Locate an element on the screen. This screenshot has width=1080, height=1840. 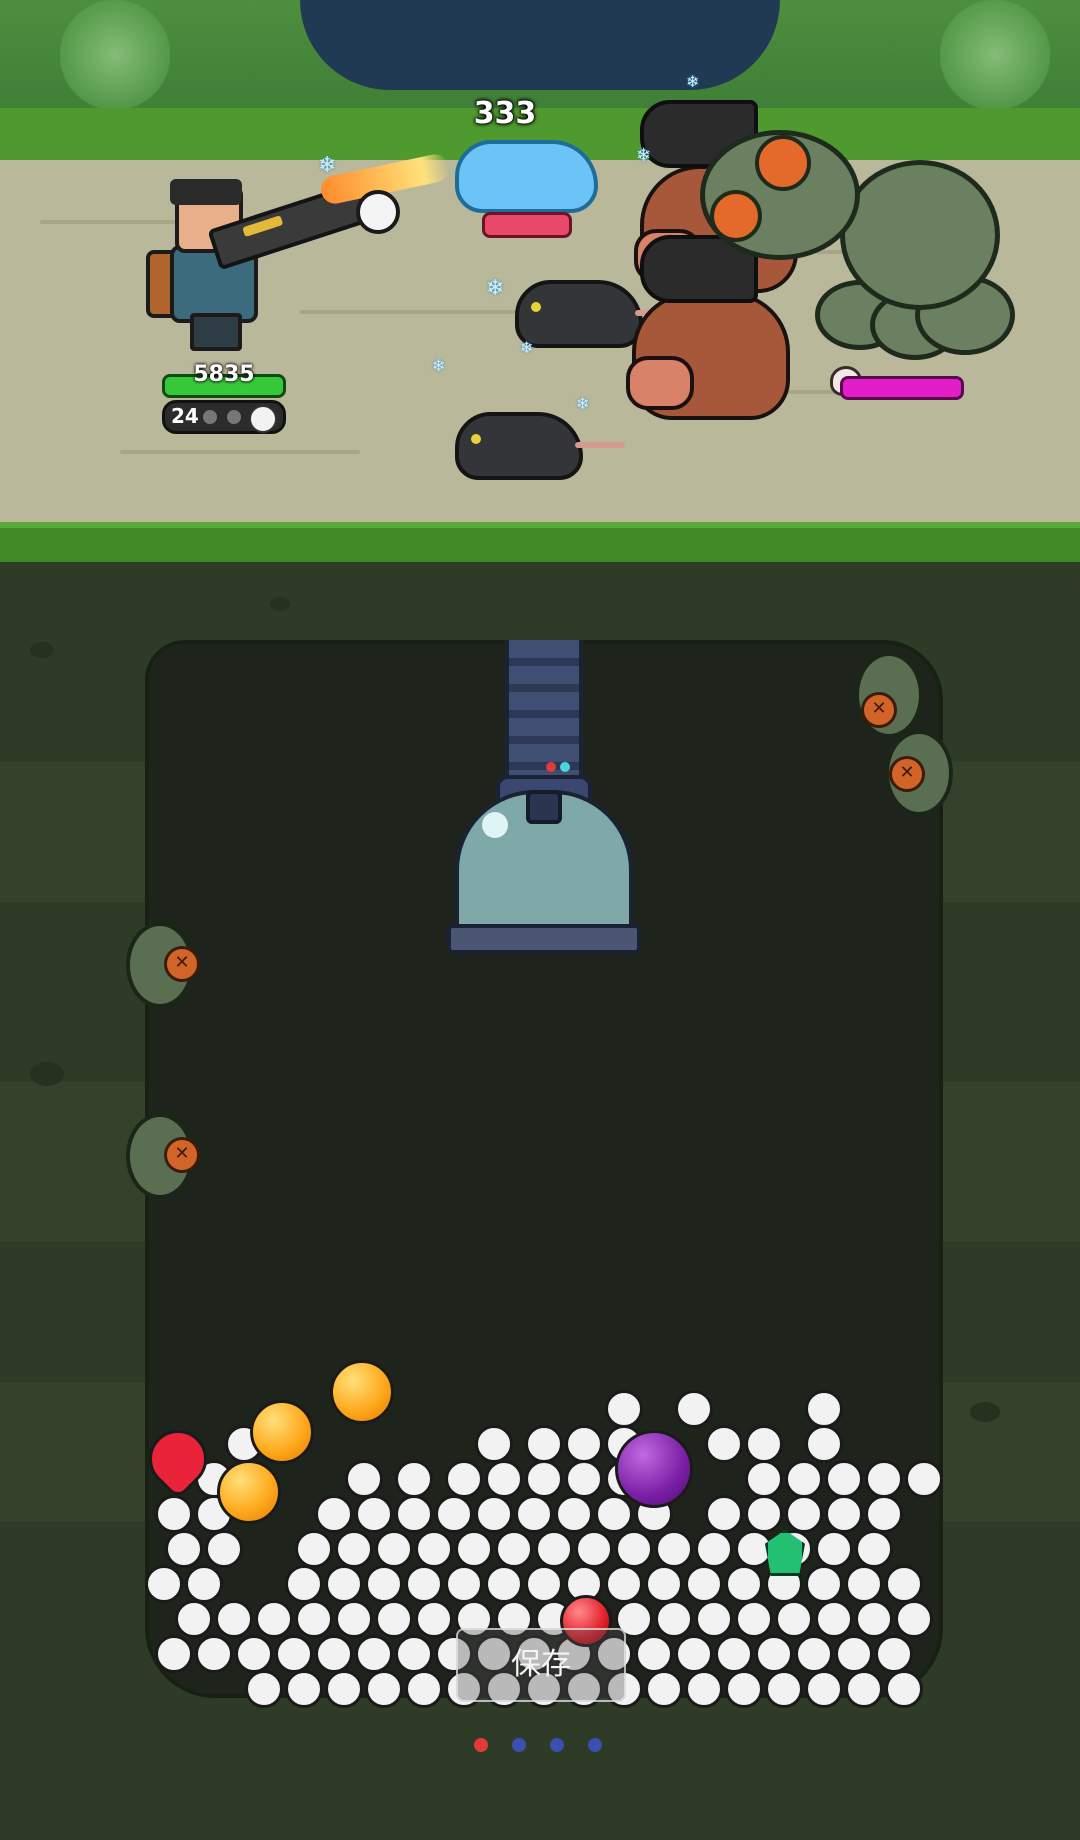
dome-knob is located at coordinates (544, 807).